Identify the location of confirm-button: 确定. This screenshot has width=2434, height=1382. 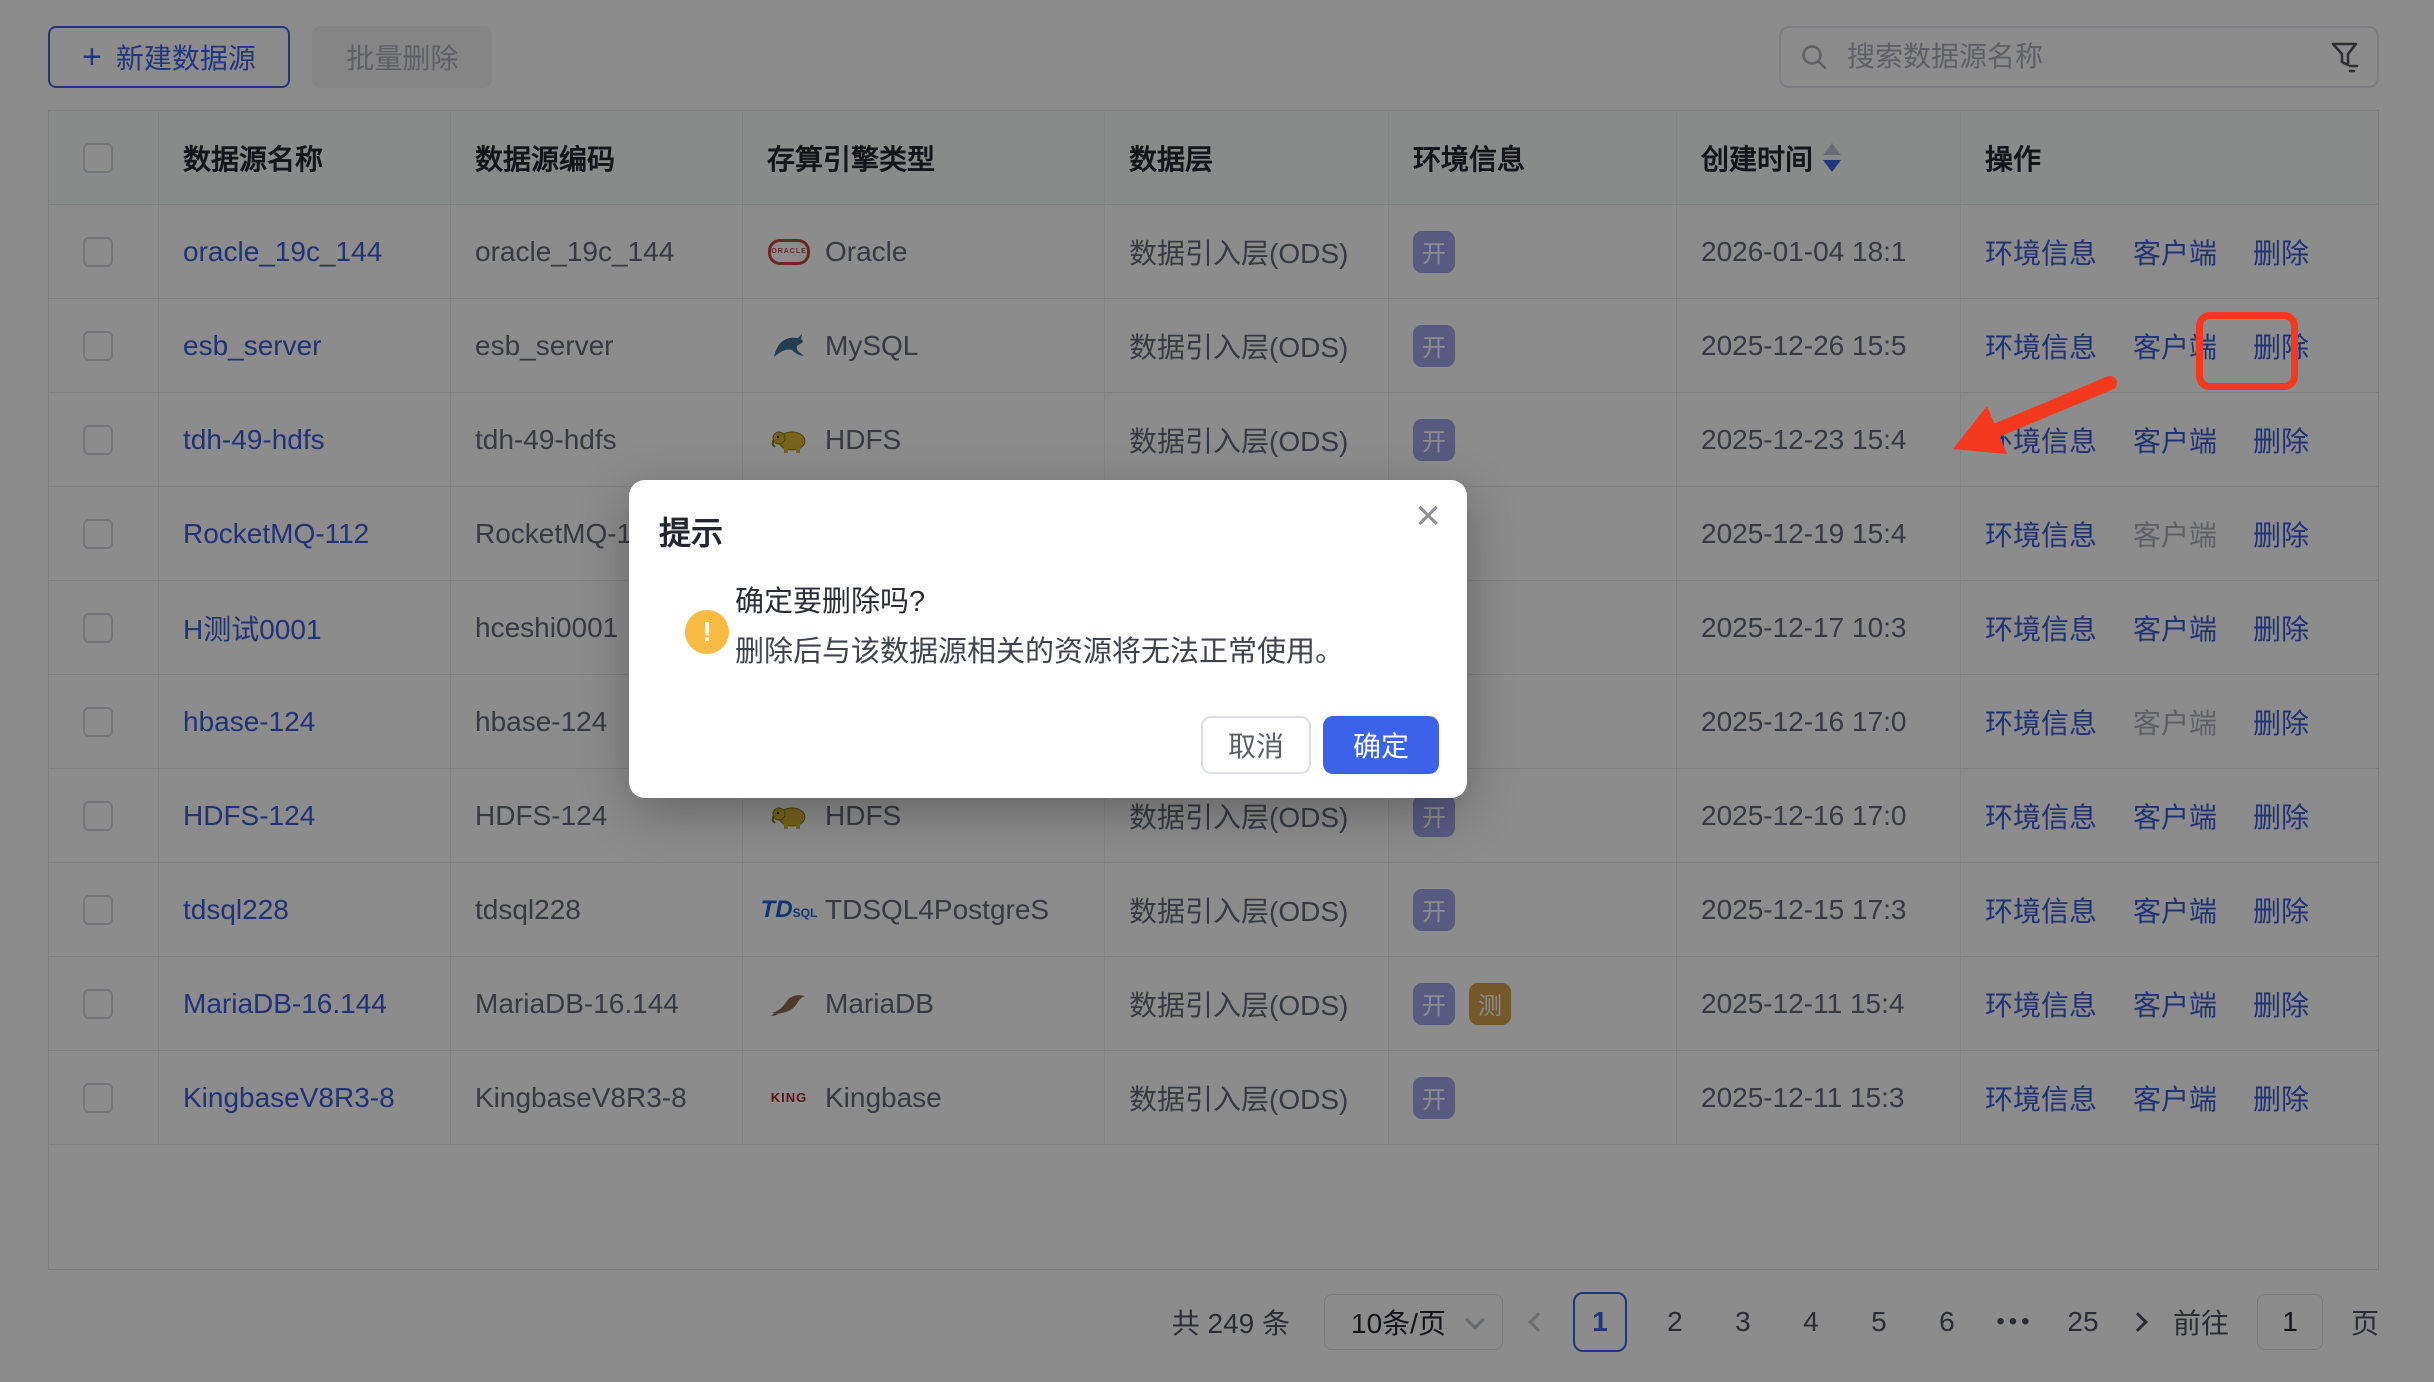
(1381, 745).